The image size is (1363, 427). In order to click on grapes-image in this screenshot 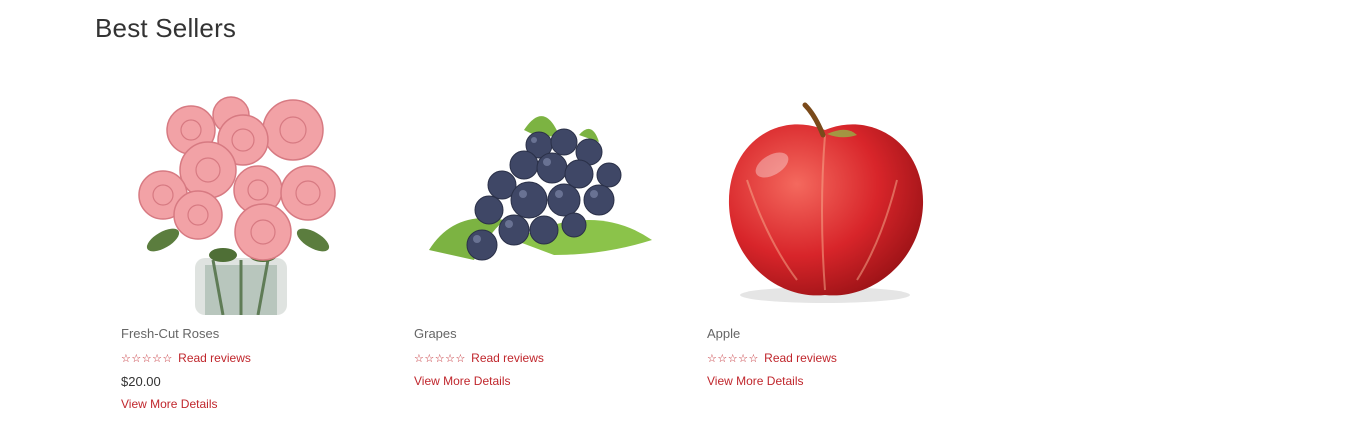, I will do `click(540, 188)`.